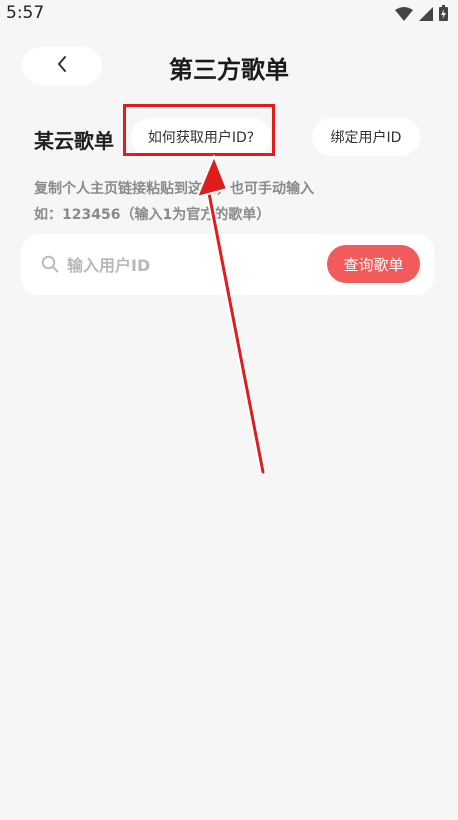 The height and width of the screenshot is (820, 458). I want to click on bind-user-id-button: 绑定用户ID, so click(366, 137).